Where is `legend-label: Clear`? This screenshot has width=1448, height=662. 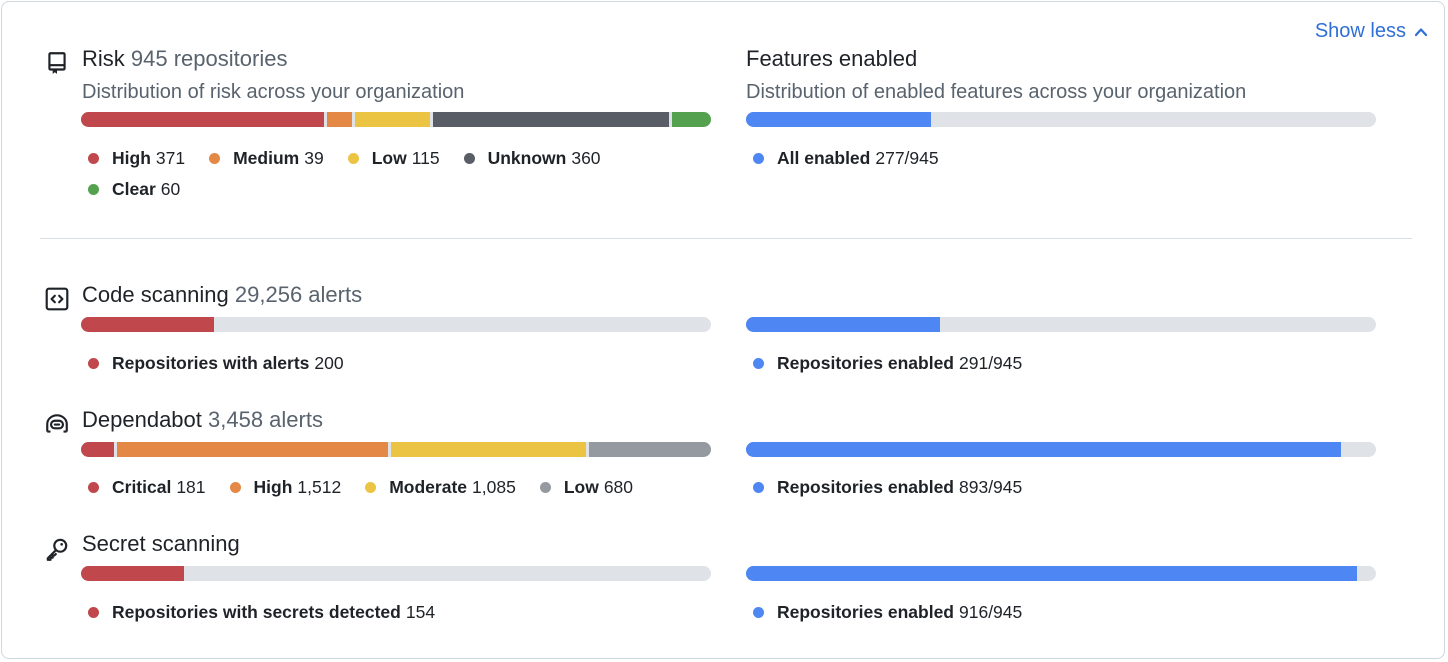 legend-label: Clear is located at coordinates (134, 189).